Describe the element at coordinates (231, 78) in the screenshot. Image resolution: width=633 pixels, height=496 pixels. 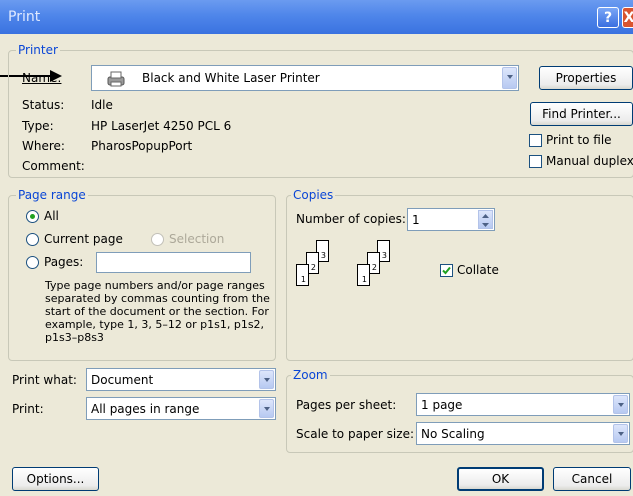
I see `printer-name-value: Black and White Laser Printer` at that location.